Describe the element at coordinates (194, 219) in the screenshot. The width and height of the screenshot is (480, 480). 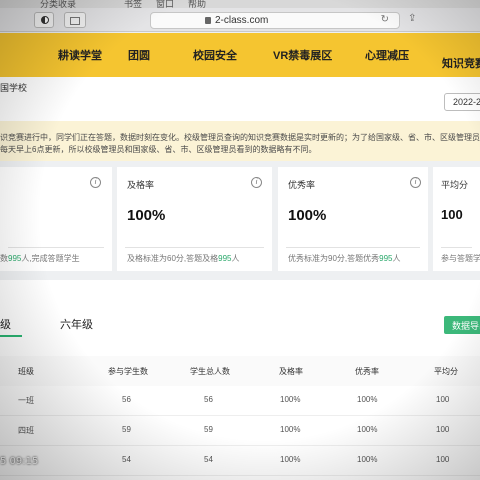
I see `stat-card-pass-rate: 及格率 i 100% 及格标准为60分,答题及格995人` at that location.